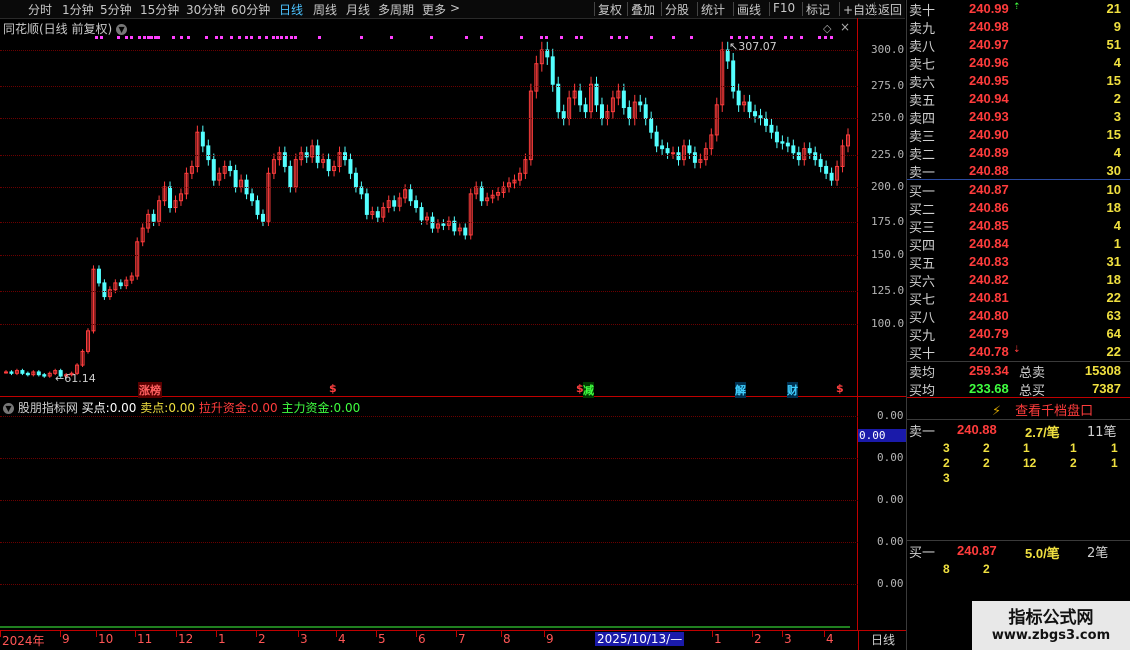  I want to click on bid-row: 买六 240.82 18, so click(1018, 280).